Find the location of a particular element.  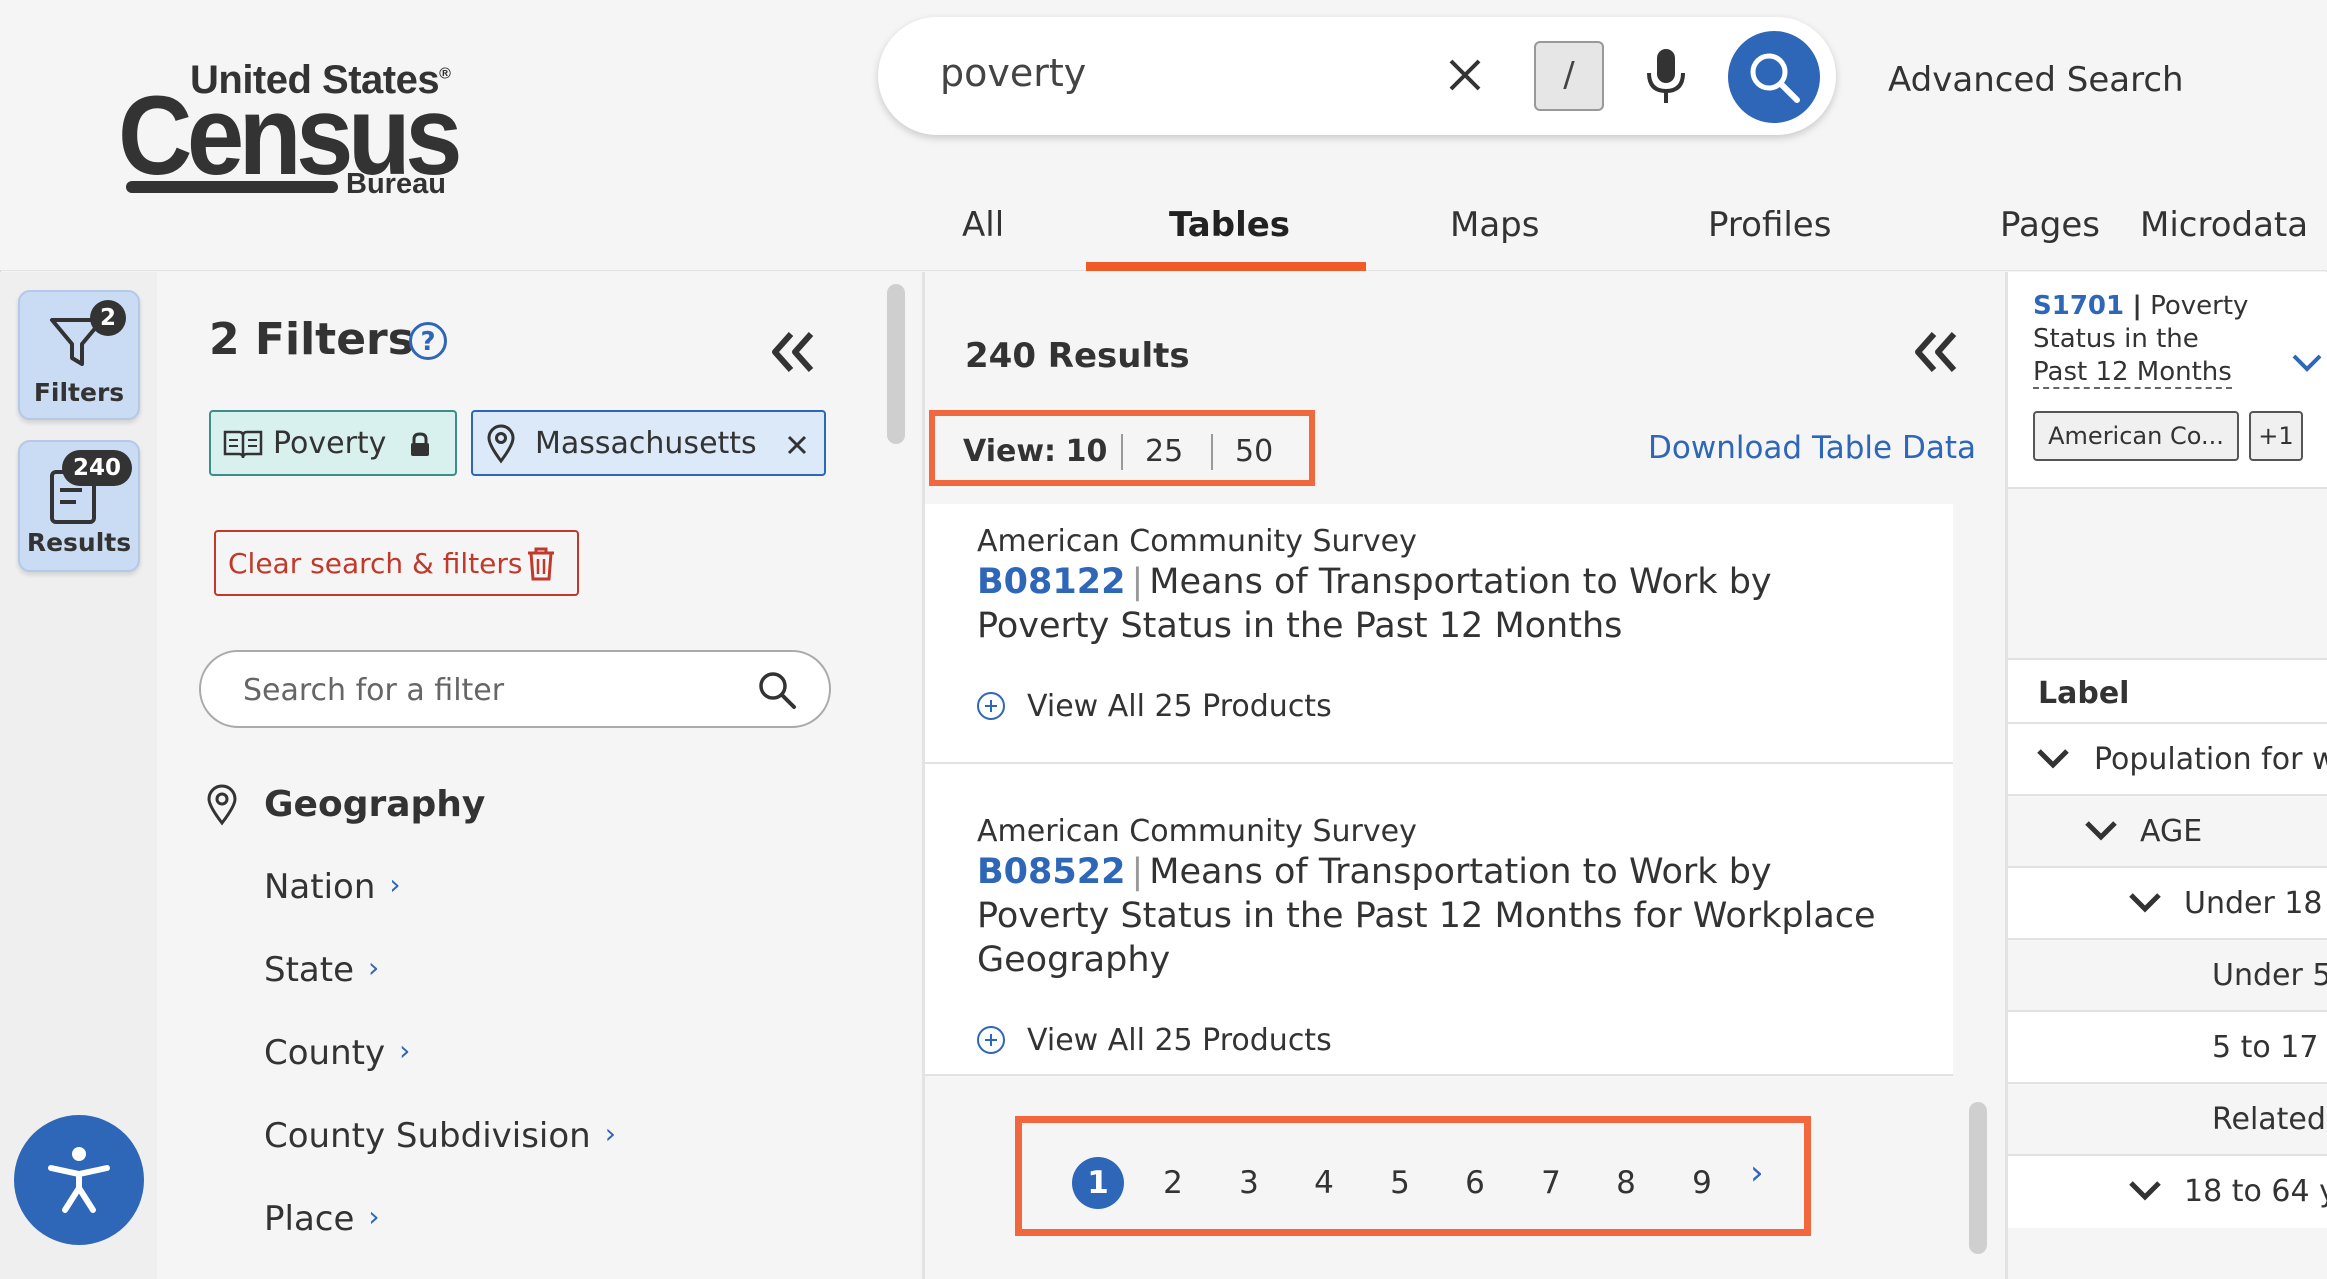

help-icon: ? is located at coordinates (428, 341).